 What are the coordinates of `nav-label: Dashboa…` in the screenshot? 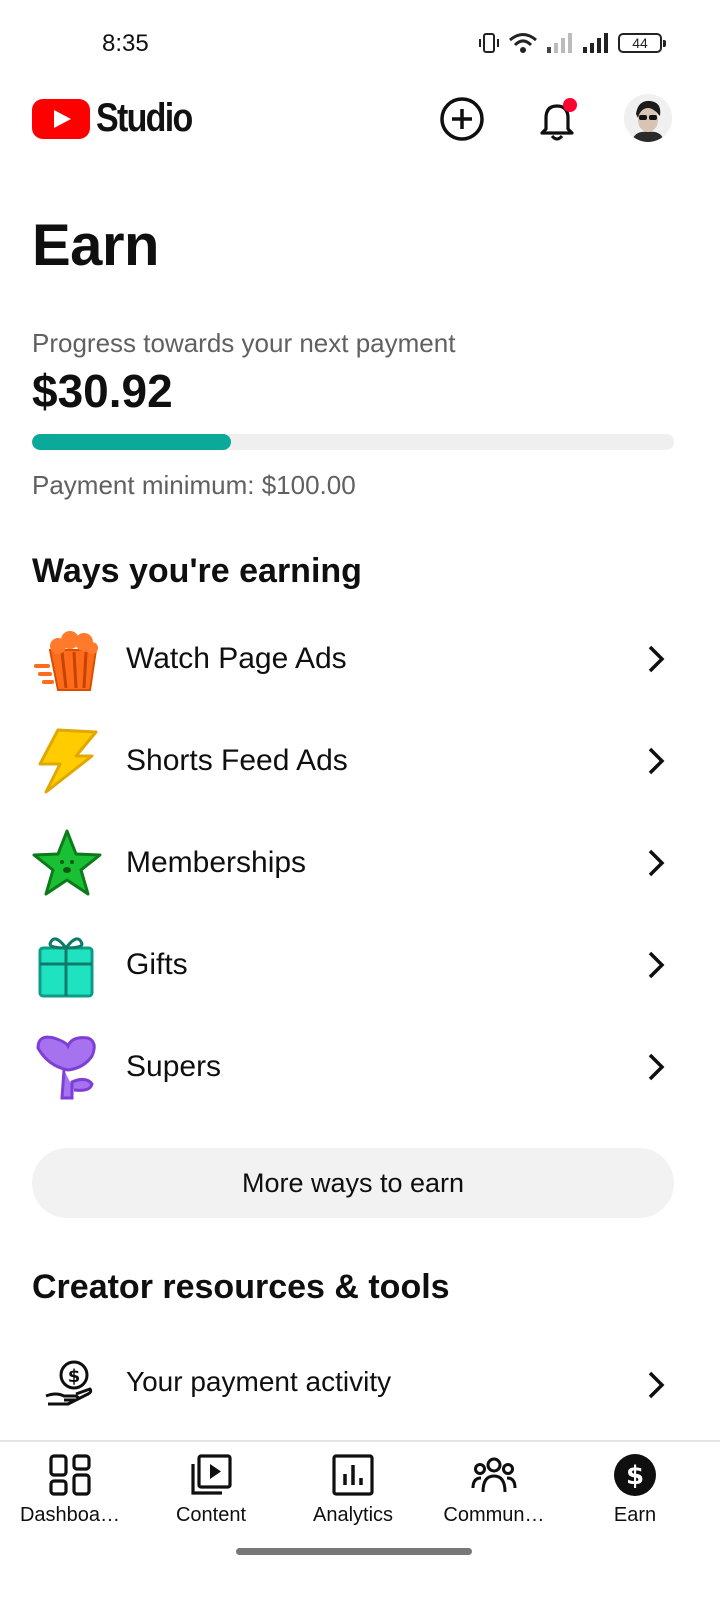 It's located at (70, 1515).